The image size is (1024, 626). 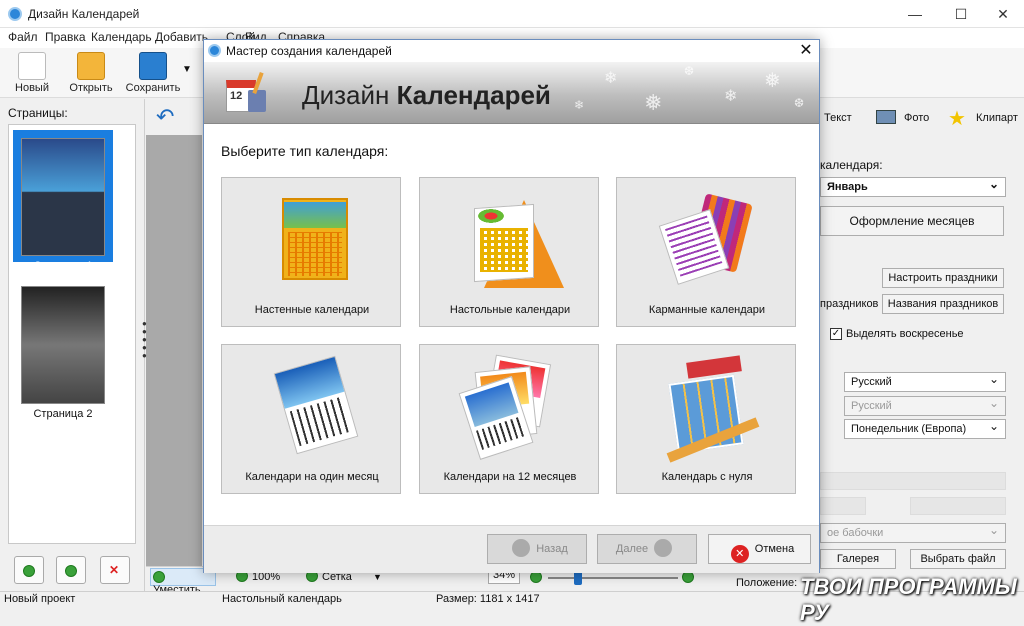 I want to click on save-label: Сохранить, so click(x=153, y=88).